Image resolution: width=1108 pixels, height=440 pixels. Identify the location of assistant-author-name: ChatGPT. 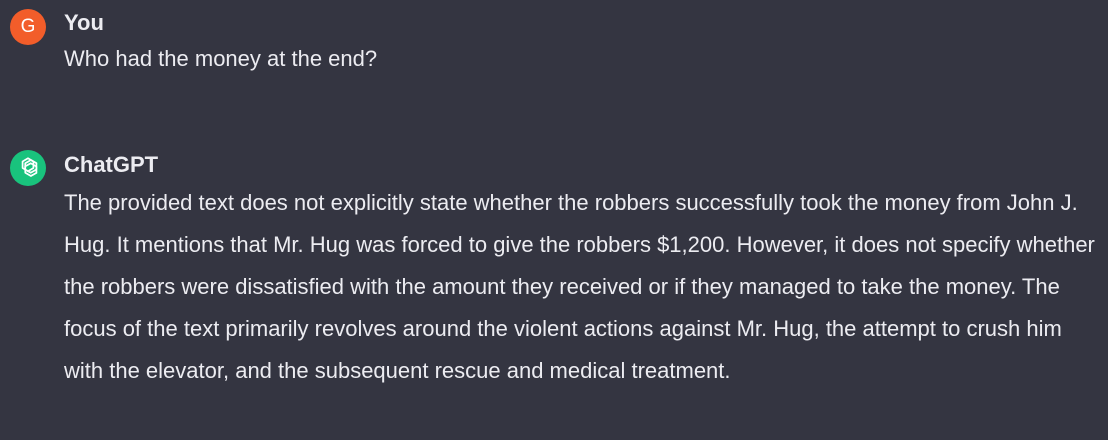
(111, 164).